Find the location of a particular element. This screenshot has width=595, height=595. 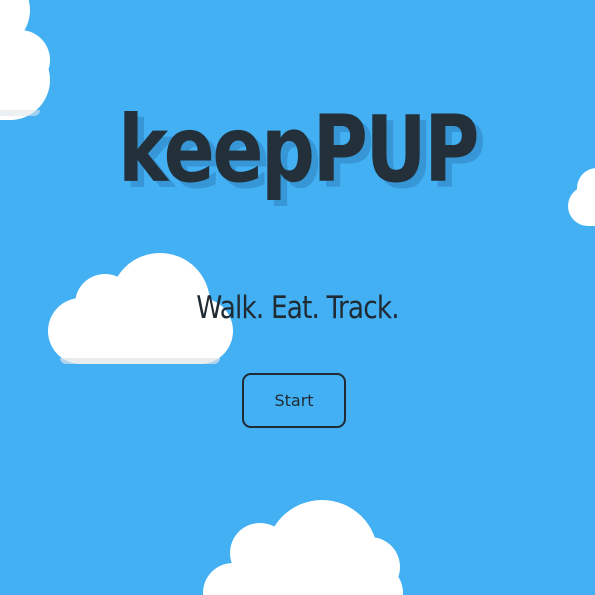

app-title: keepPUP is located at coordinates (298, 149).